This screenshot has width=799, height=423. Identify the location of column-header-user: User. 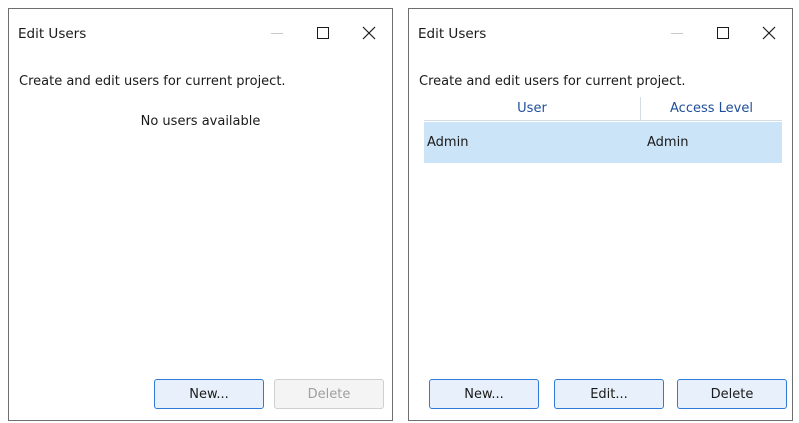
(532, 108).